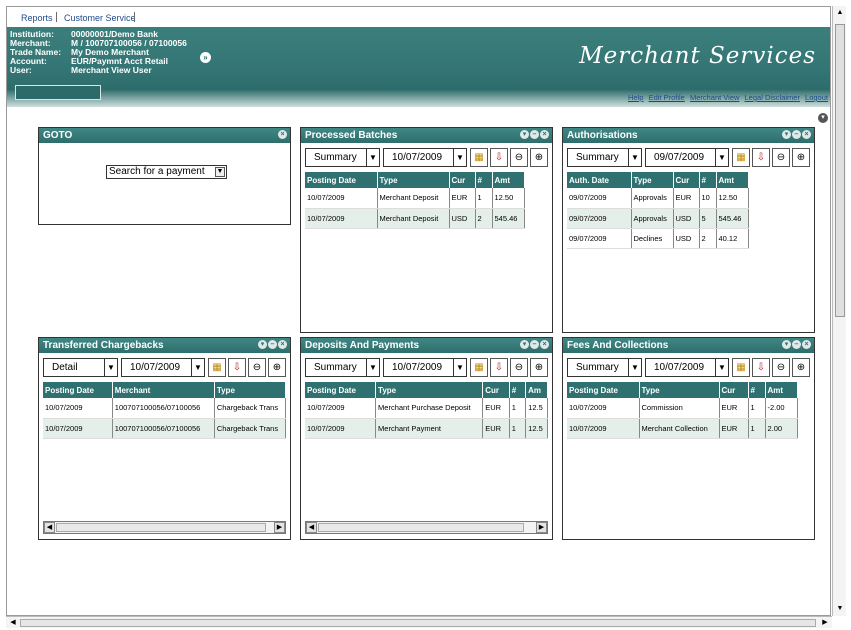  Describe the element at coordinates (816, 97) in the screenshot. I see `logout-link: Logout` at that location.